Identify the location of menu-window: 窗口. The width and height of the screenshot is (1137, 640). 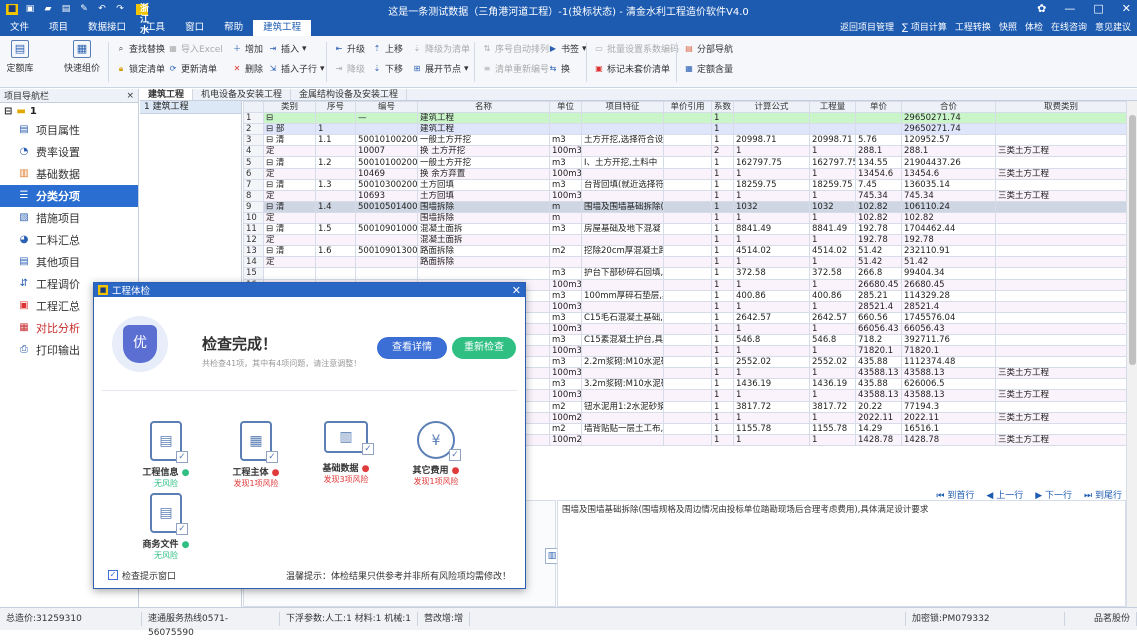
(194, 28).